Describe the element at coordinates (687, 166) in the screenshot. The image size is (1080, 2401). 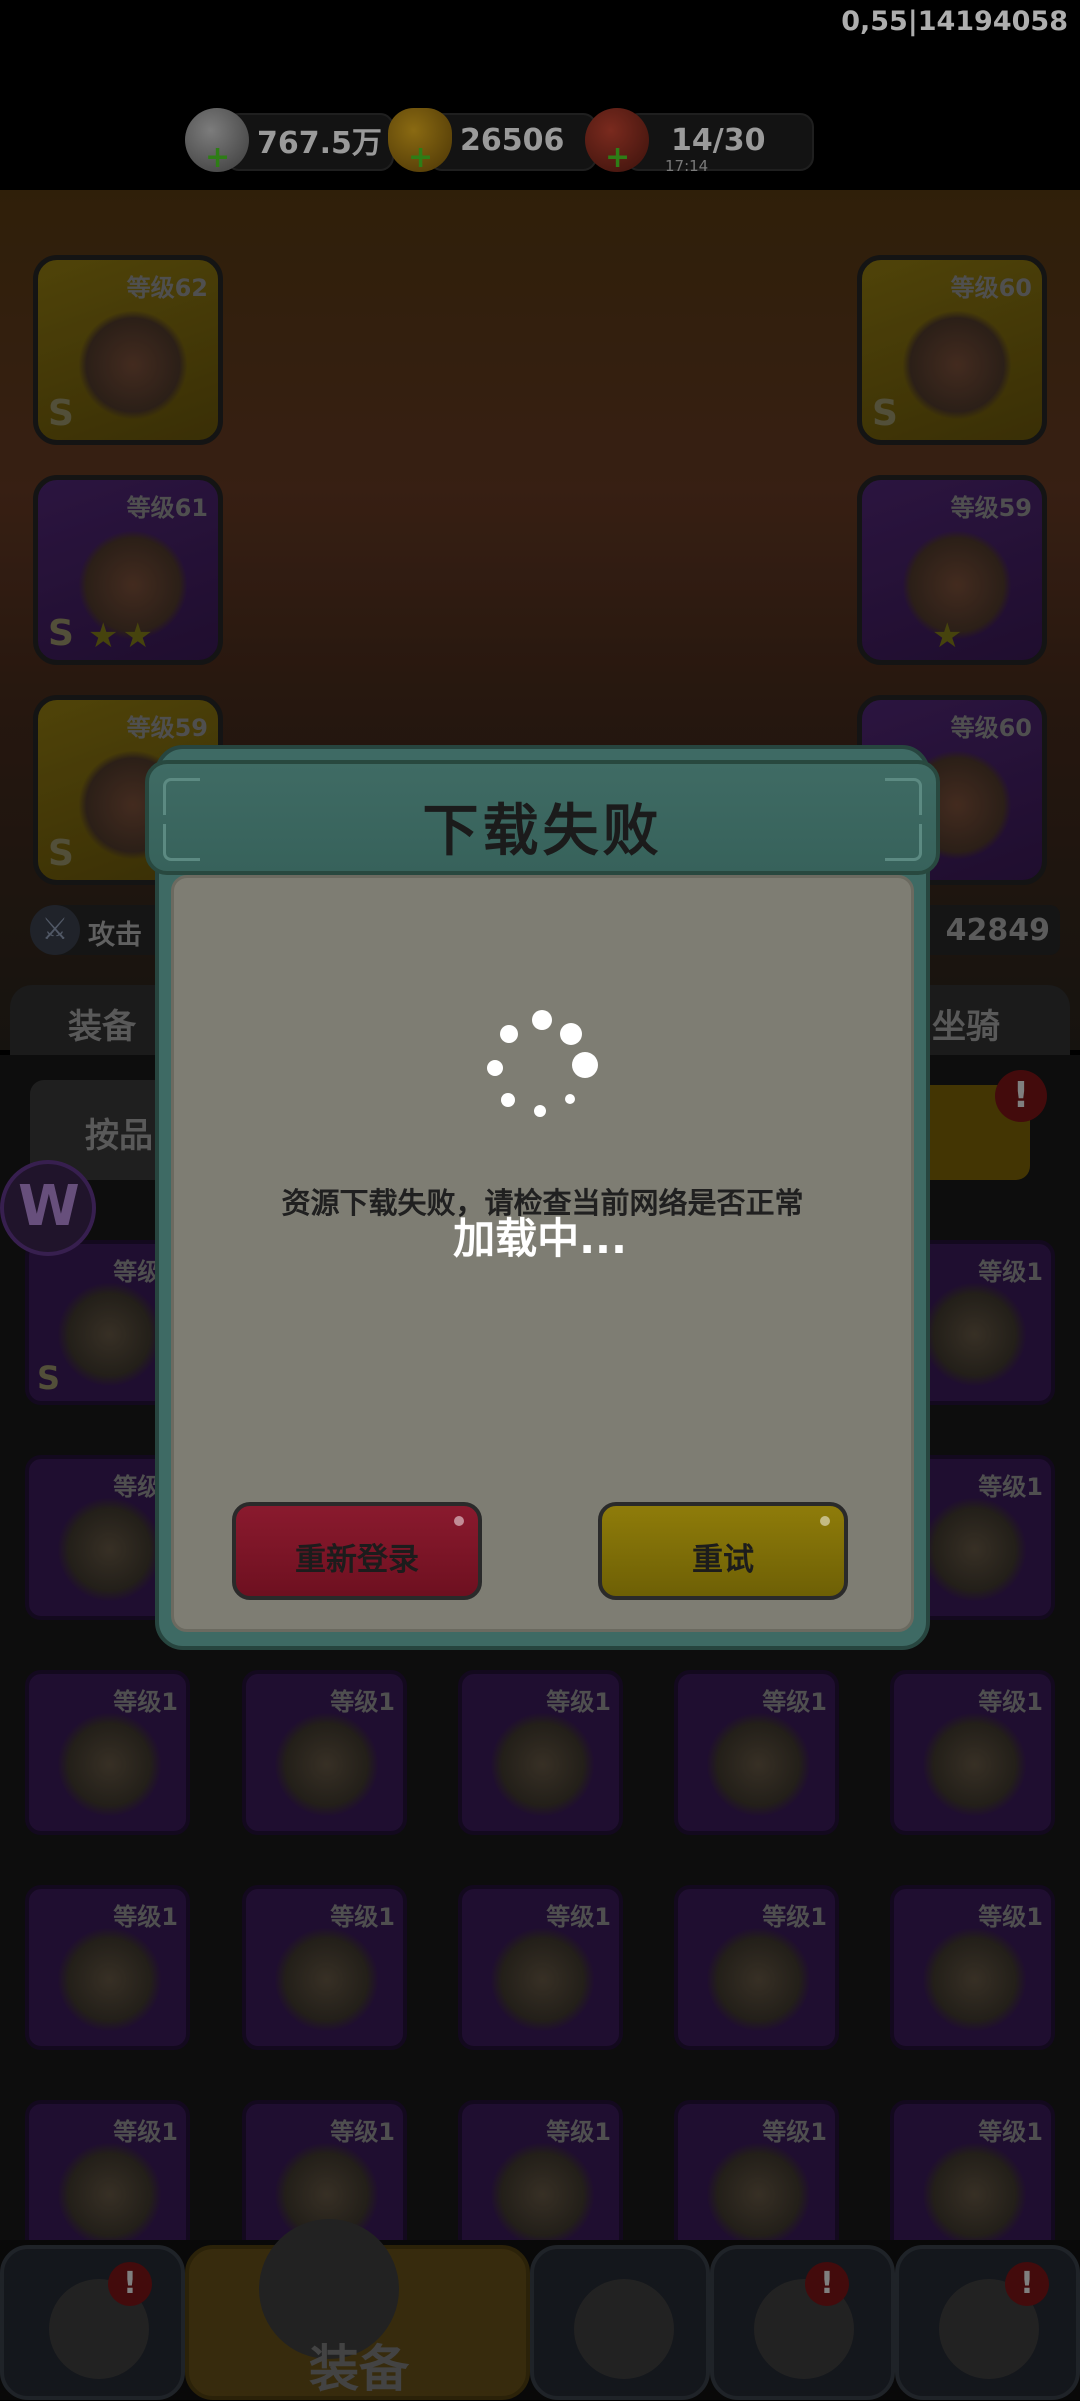
I see `stamina-timer: 17:14` at that location.